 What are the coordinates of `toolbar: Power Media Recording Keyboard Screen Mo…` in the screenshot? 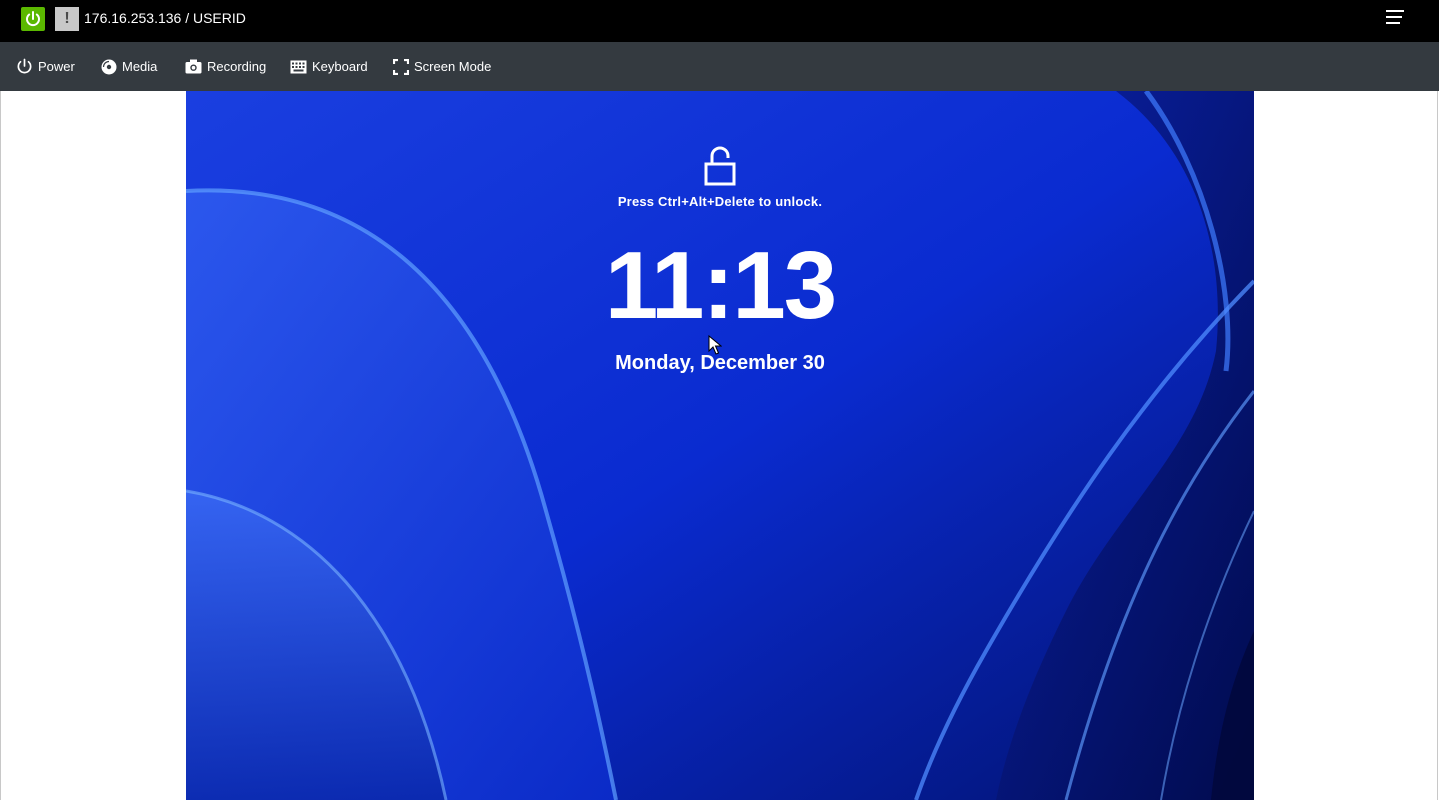 It's located at (719, 66).